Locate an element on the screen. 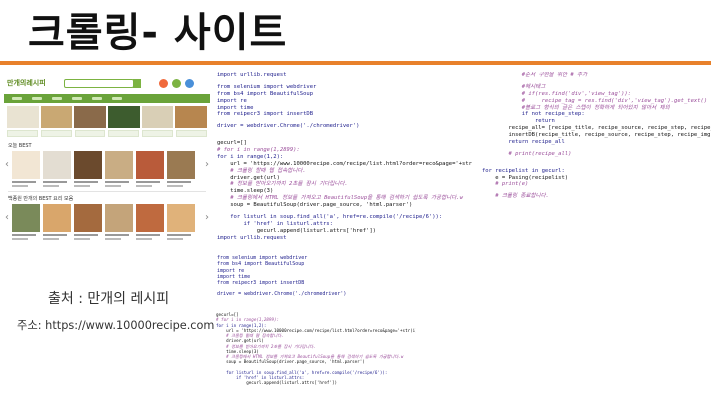 The image size is (711, 404). source-caption: 출처 : 만개의 레시피 is located at coordinates (109, 299).